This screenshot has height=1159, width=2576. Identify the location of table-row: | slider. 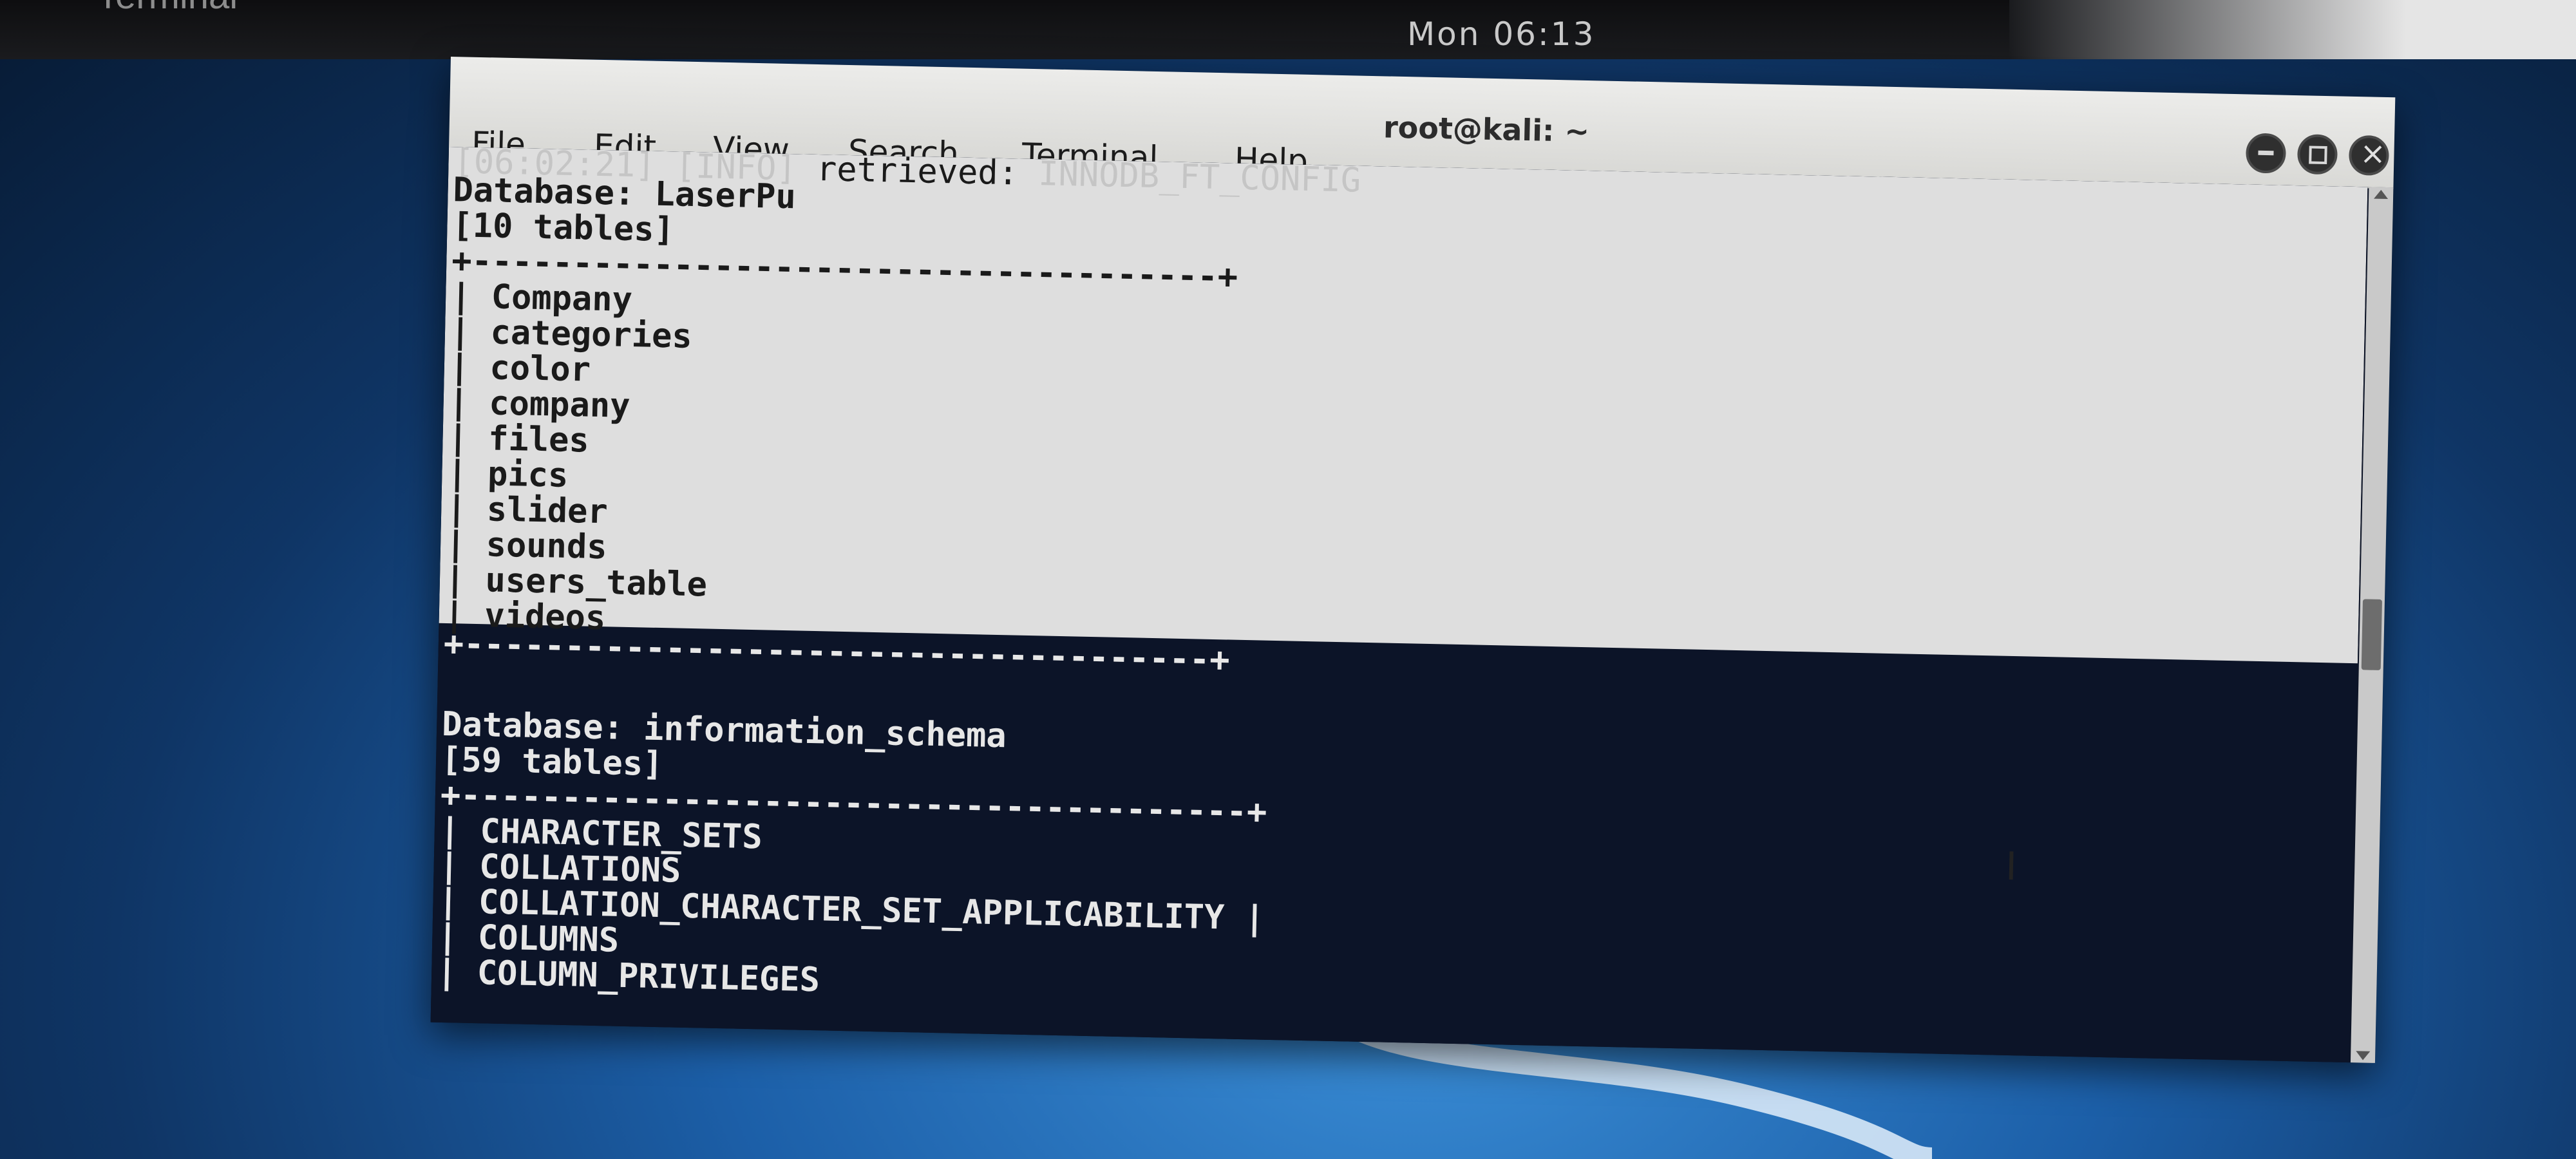
(527, 510).